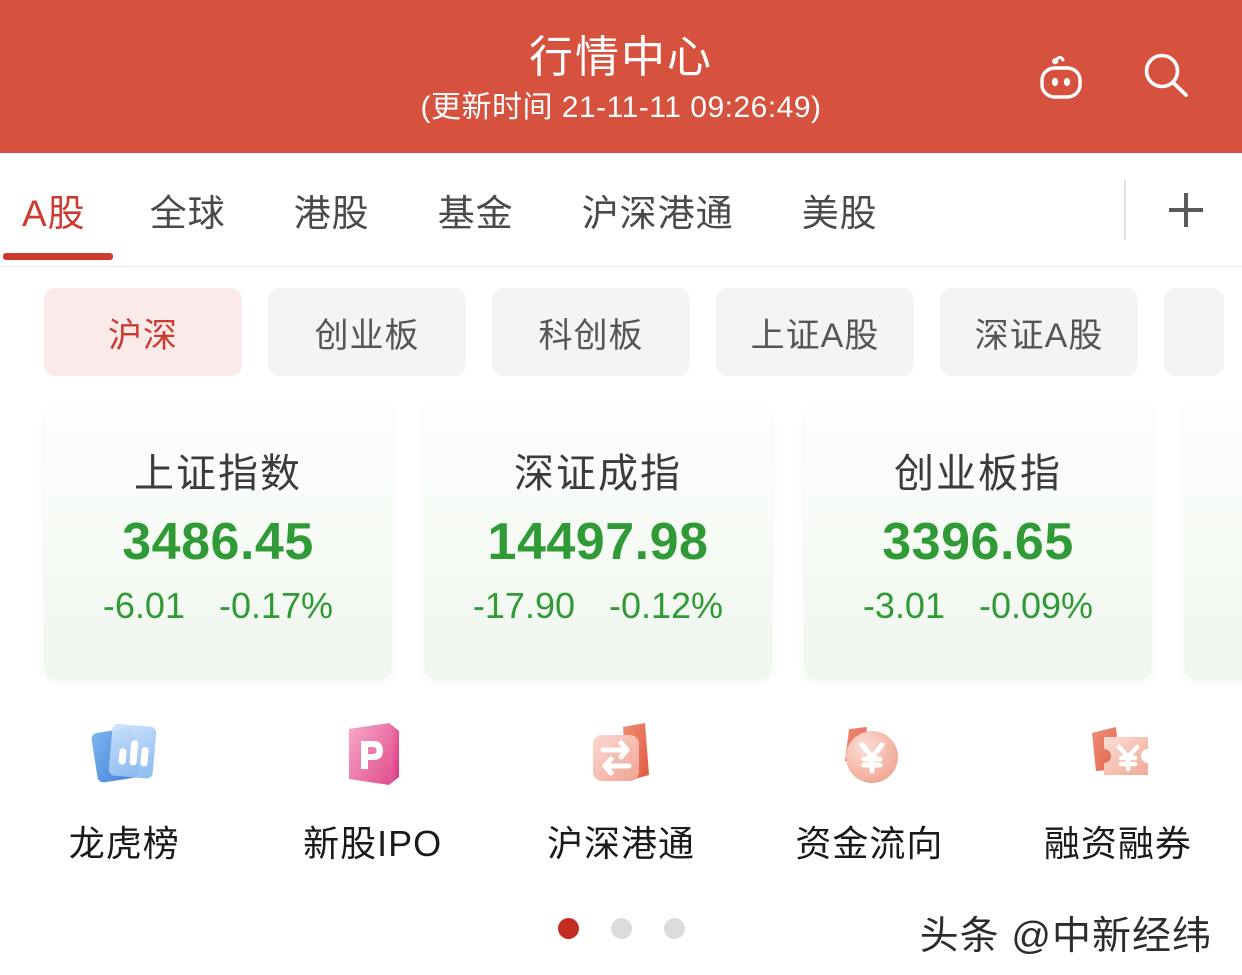 This screenshot has height=975, width=1242. What do you see at coordinates (598, 474) in the screenshot?
I see `index-name: 深证成指` at bounding box center [598, 474].